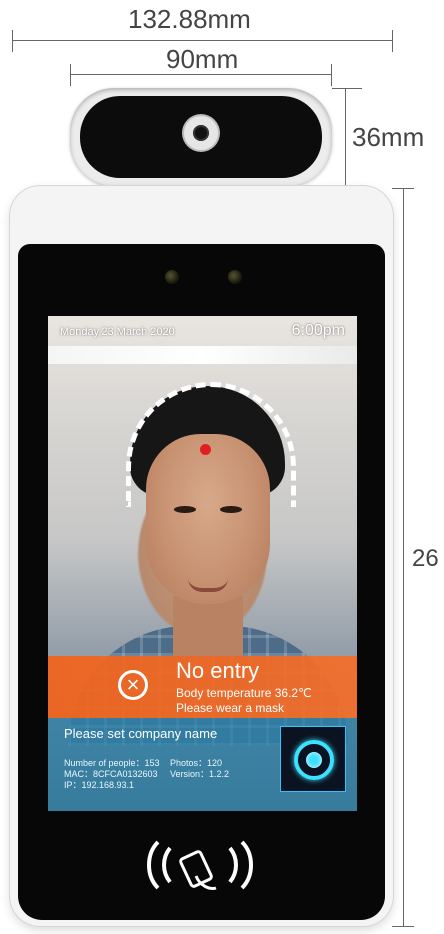 This screenshot has height=934, width=444. Describe the element at coordinates (99, 785) in the screenshot. I see `ip-address: IP：192.168.93.1` at that location.